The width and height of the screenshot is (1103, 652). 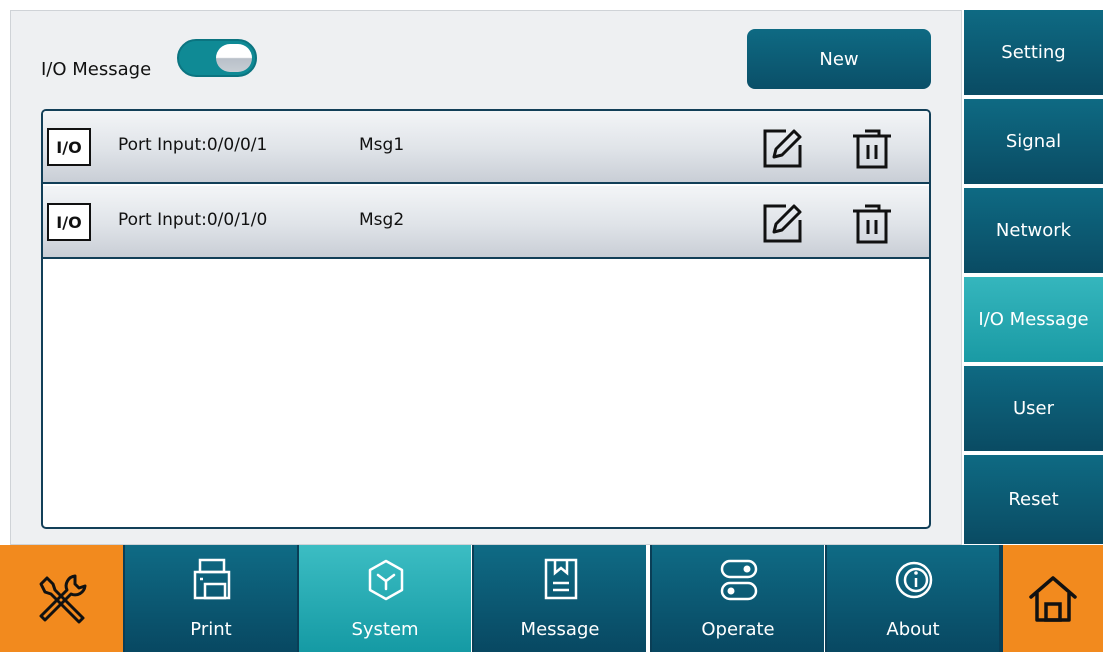 I want to click on tools-button, so click(x=61, y=598).